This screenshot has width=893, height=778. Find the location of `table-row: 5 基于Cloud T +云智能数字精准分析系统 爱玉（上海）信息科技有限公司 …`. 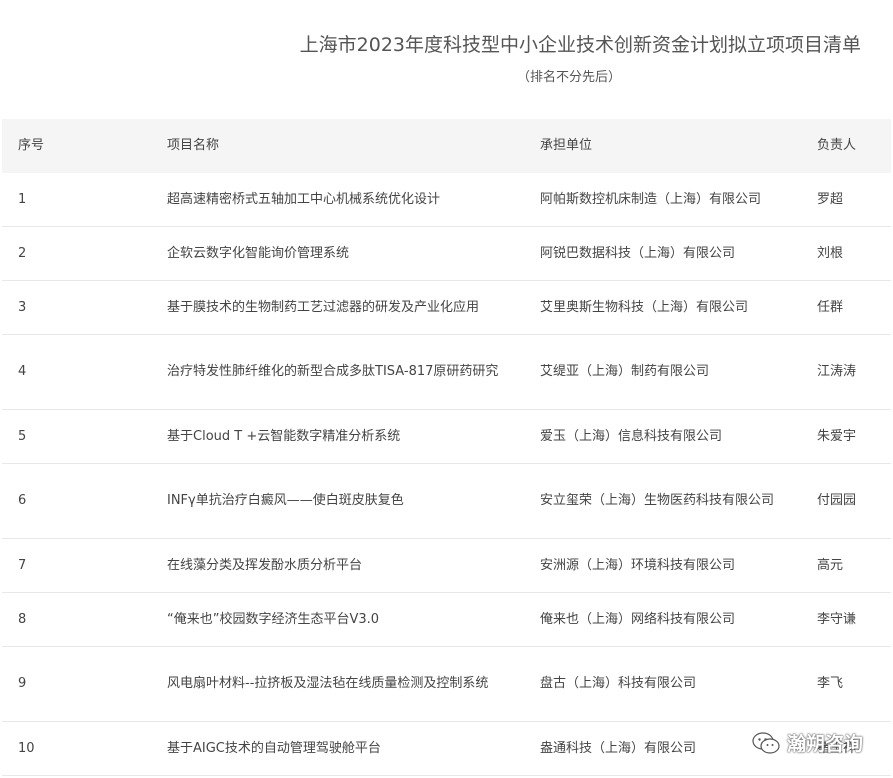

table-row: 5 基于Cloud T +云智能数字精准分析系统 爱玉（上海）信息科技有限公司 … is located at coordinates (446, 437).